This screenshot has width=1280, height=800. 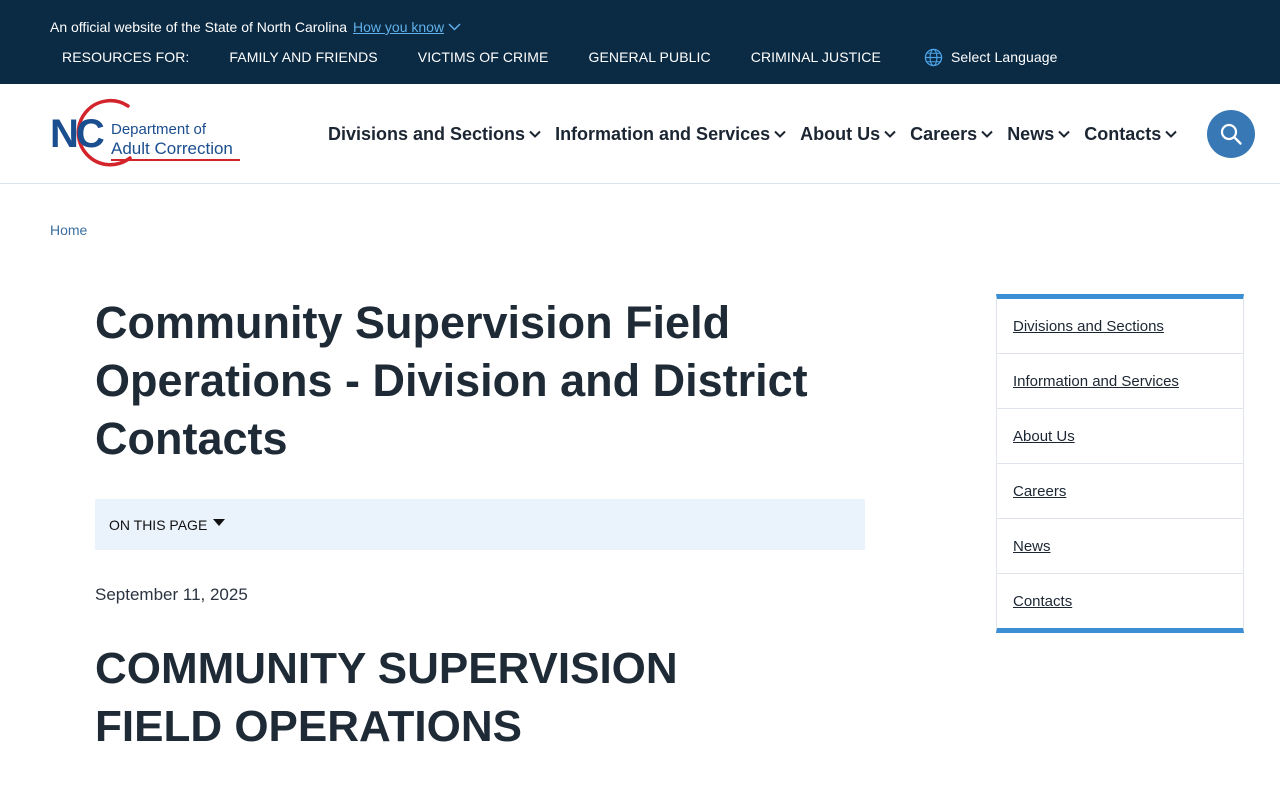 What do you see at coordinates (171, 594) in the screenshot?
I see `post-date: September 11, 2025` at bounding box center [171, 594].